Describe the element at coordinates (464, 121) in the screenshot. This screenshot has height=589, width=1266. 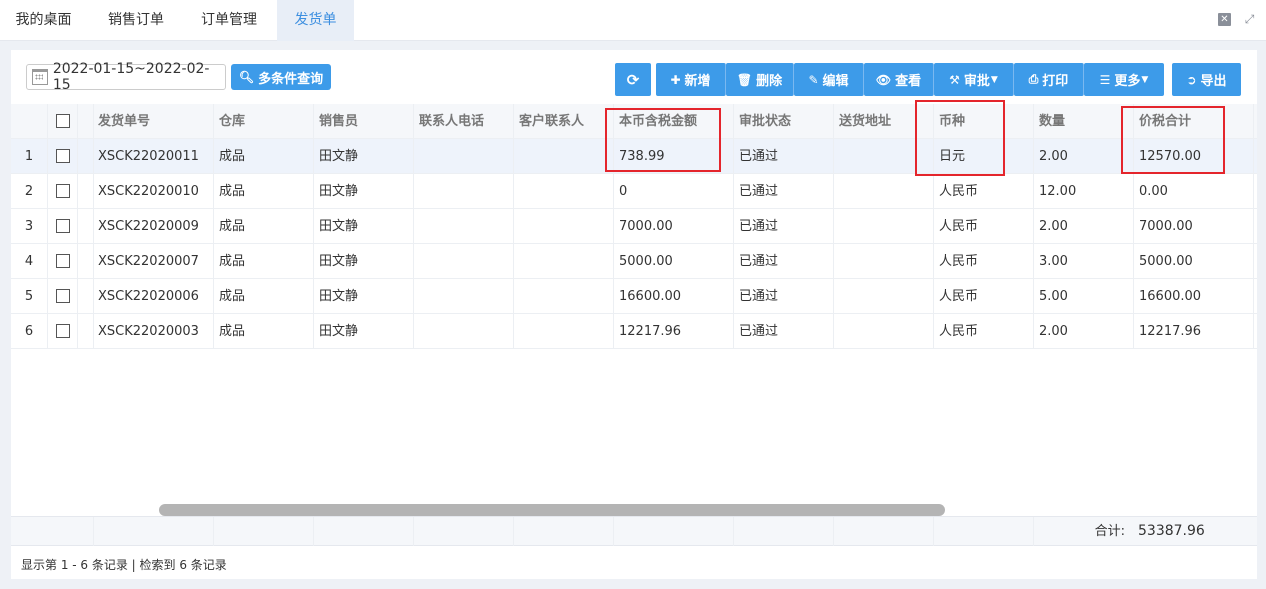
I see `header-col: 联系人电话` at that location.